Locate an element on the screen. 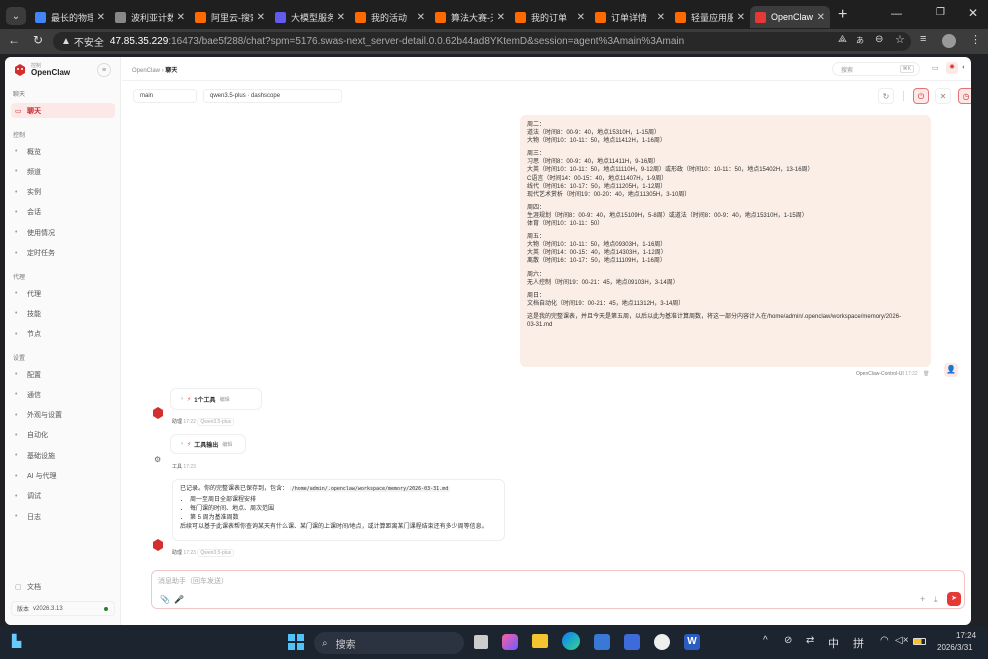 This screenshot has width=988, height=659. clock-date: 2026/3/31 is located at coordinates (955, 647).